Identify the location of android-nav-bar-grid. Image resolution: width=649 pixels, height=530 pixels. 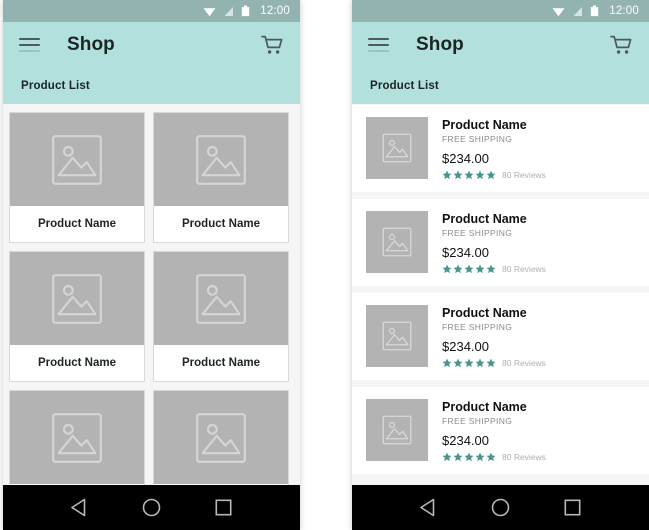
(151, 507).